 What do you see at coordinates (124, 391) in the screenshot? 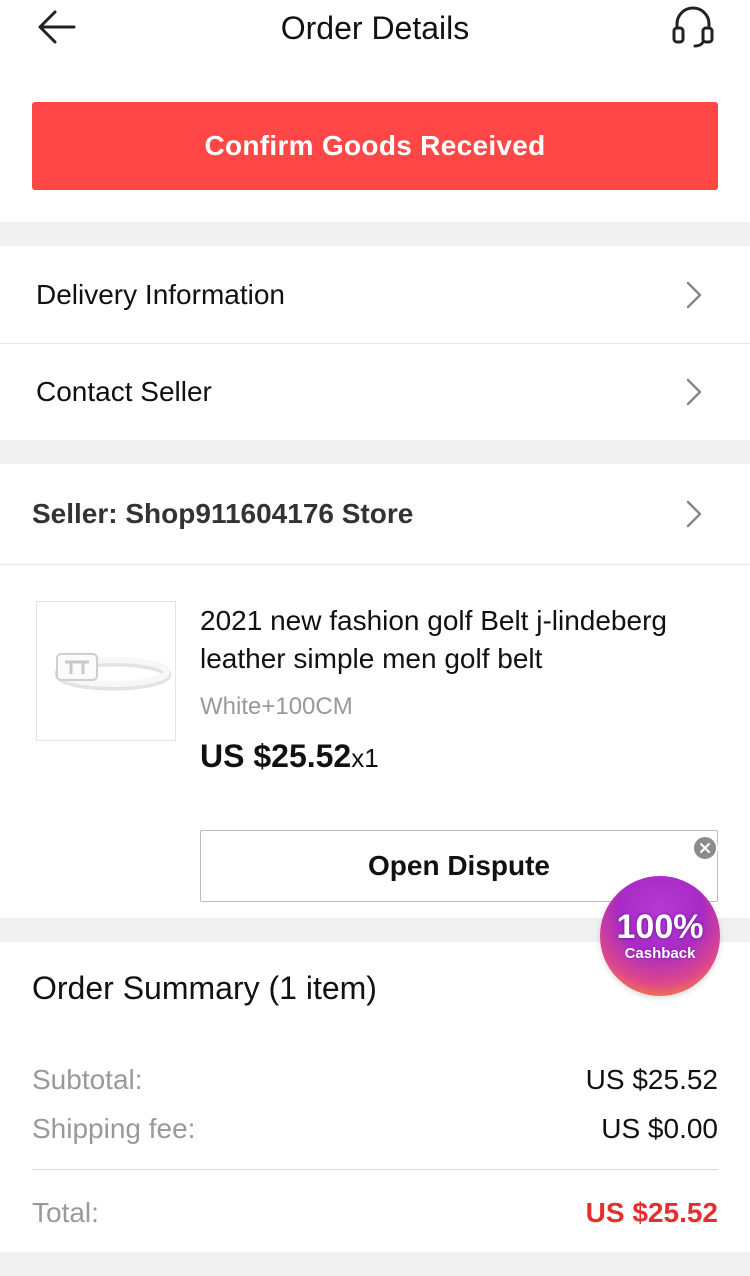
I see `contact-seller-label: Contact Seller` at bounding box center [124, 391].